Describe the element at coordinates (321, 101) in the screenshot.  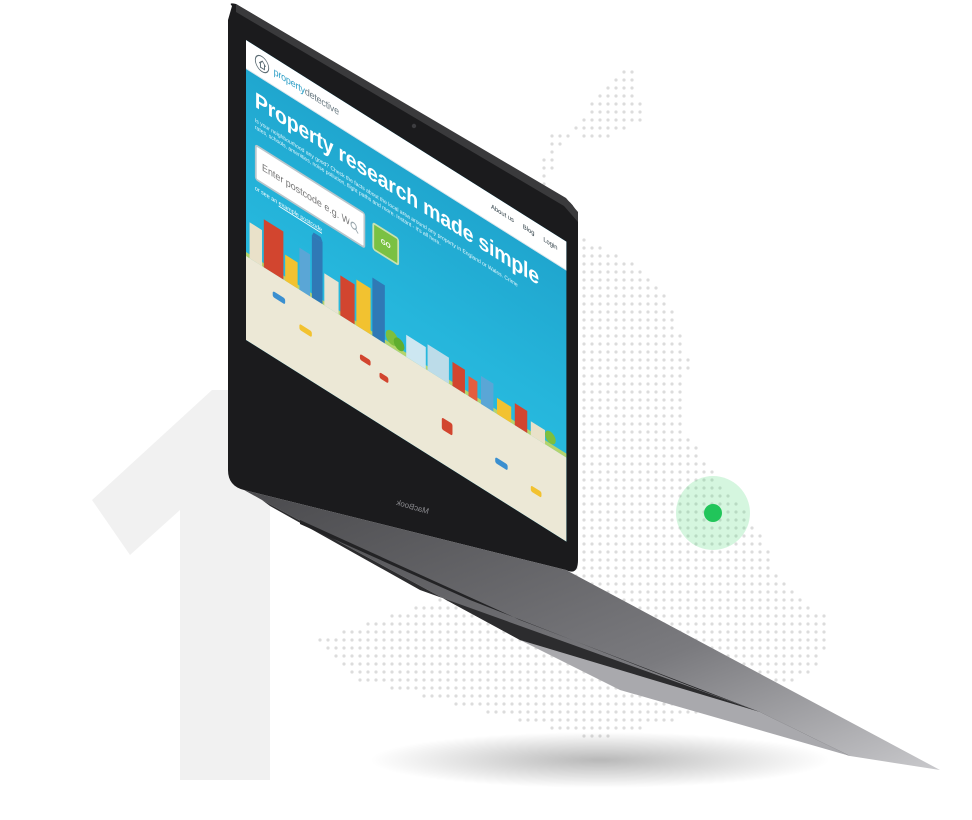
I see `logo-name-thin: detective` at that location.